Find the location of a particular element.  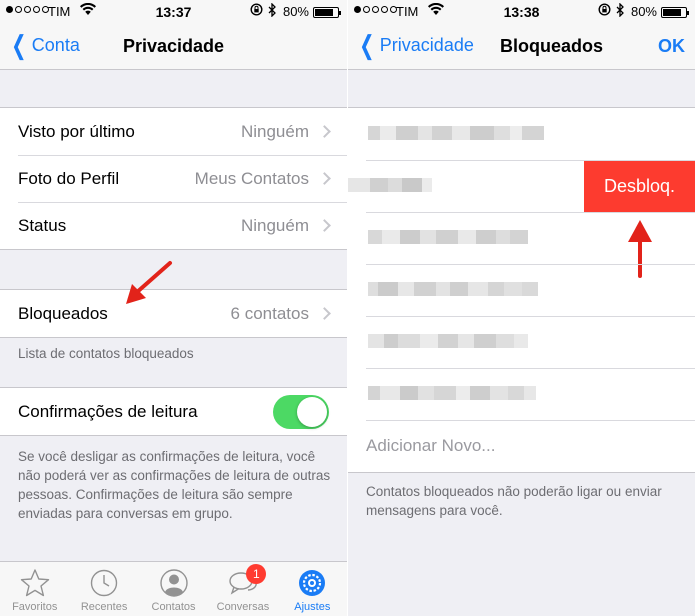

blocked-contact-row-swiped: Desbloq. is located at coordinates (521, 186).